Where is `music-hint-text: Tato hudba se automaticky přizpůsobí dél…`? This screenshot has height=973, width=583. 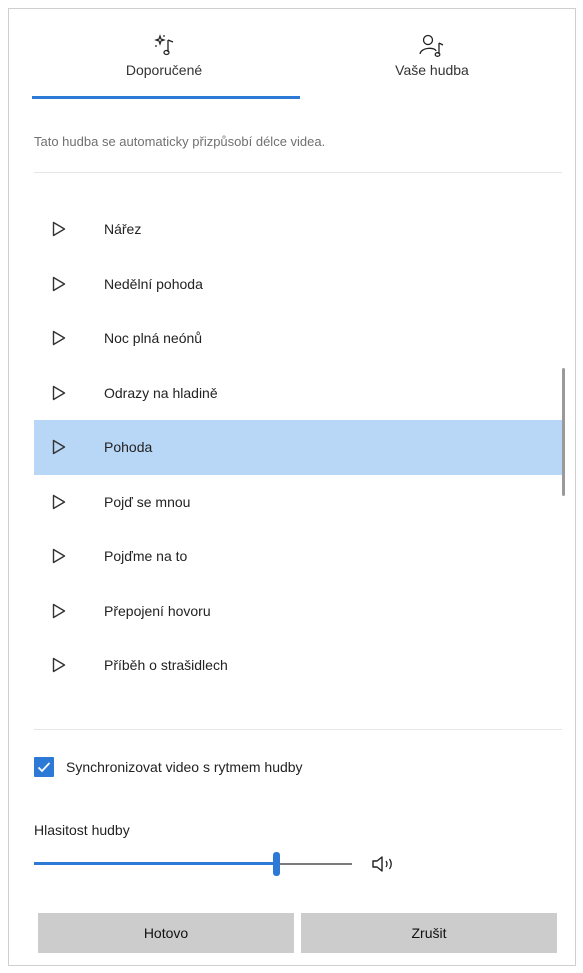 music-hint-text: Tato hudba se automaticky přizpůsobí dél… is located at coordinates (180, 141).